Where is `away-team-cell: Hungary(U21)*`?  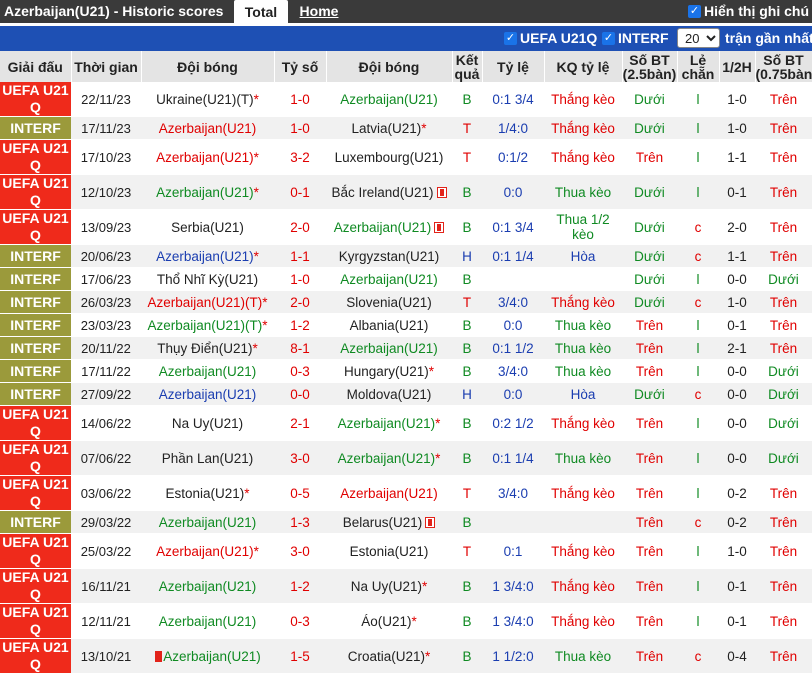 away-team-cell: Hungary(U21)* is located at coordinates (389, 371).